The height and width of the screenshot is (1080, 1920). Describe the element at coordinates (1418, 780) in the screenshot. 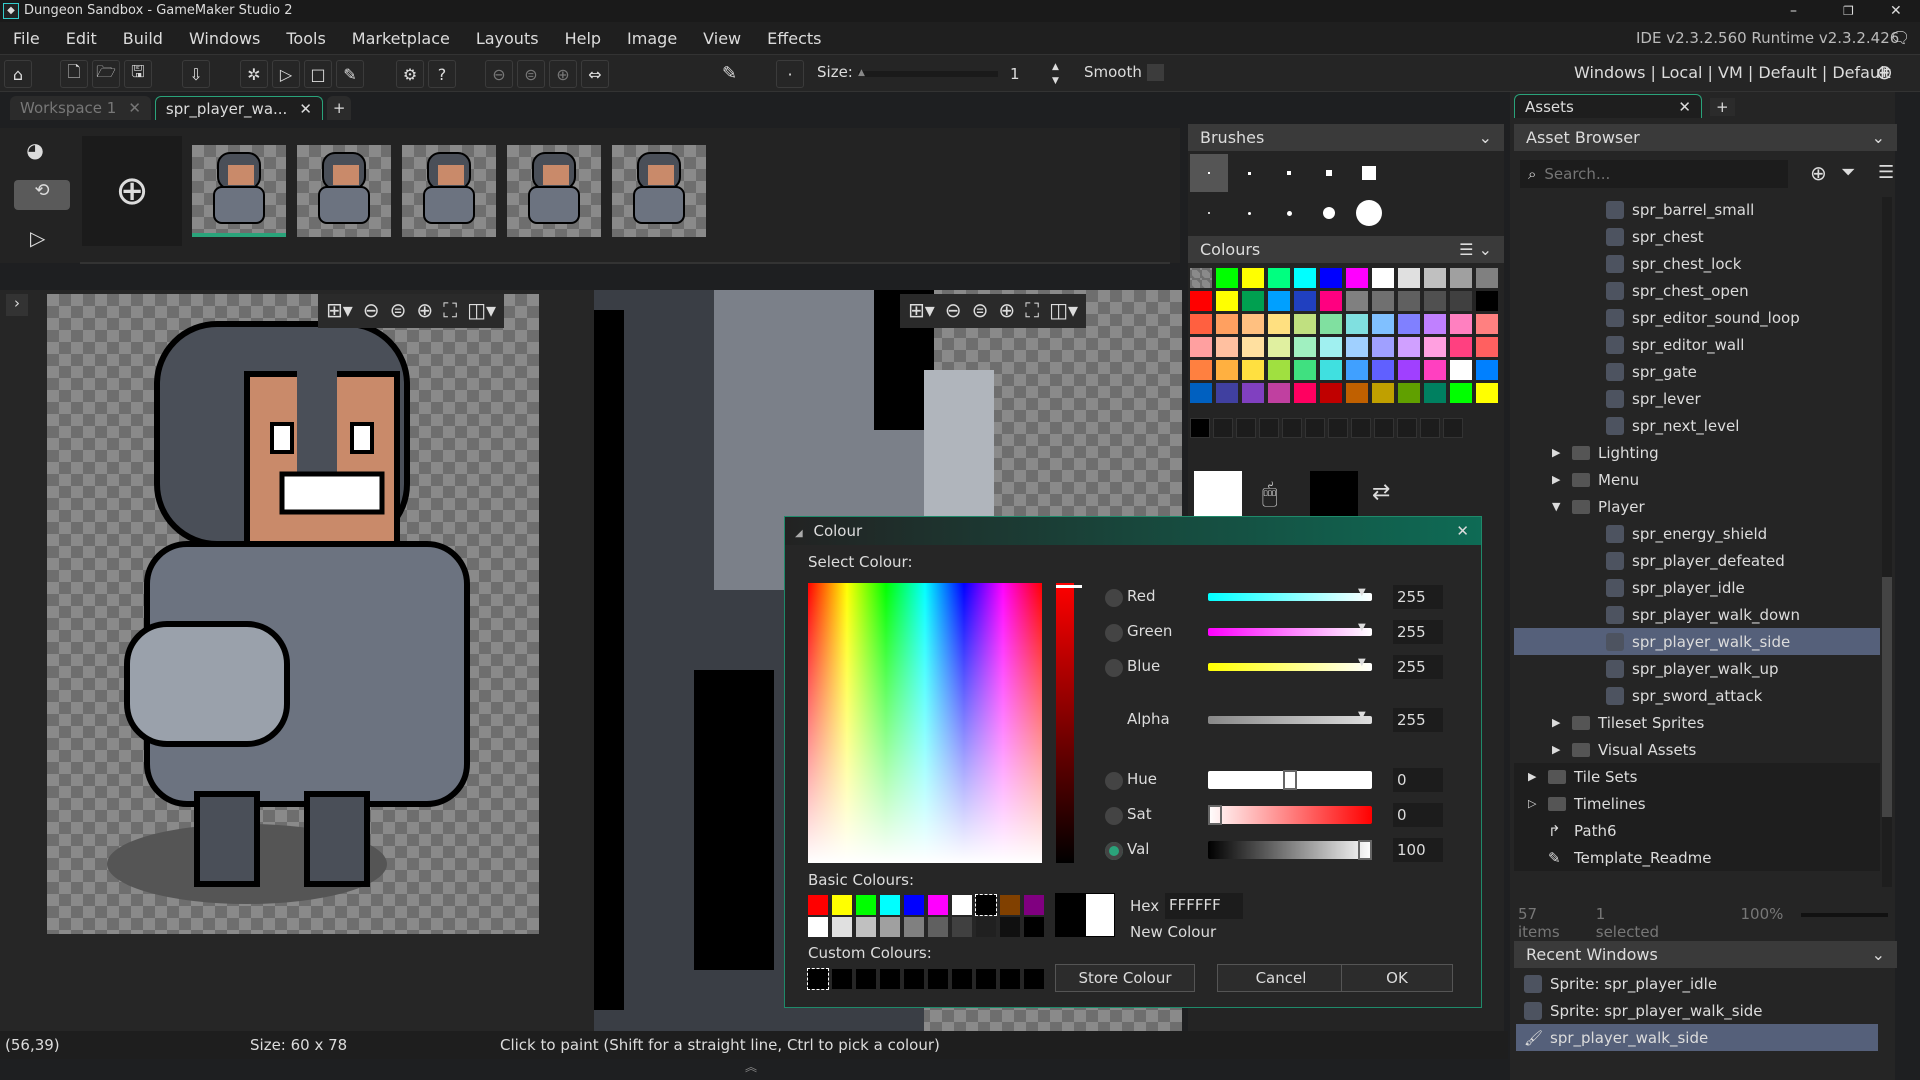

I see `channel-value-hue: 0` at that location.